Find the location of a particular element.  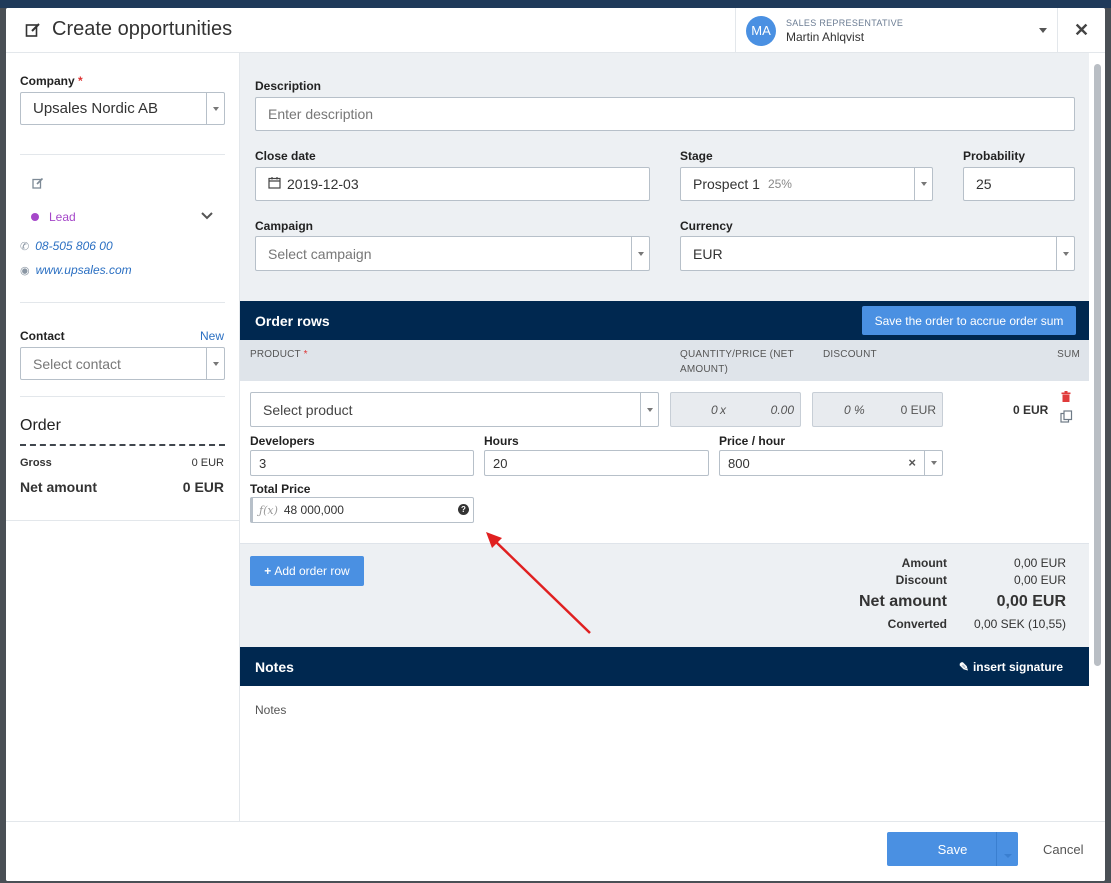

calendar-icon is located at coordinates (274, 184).